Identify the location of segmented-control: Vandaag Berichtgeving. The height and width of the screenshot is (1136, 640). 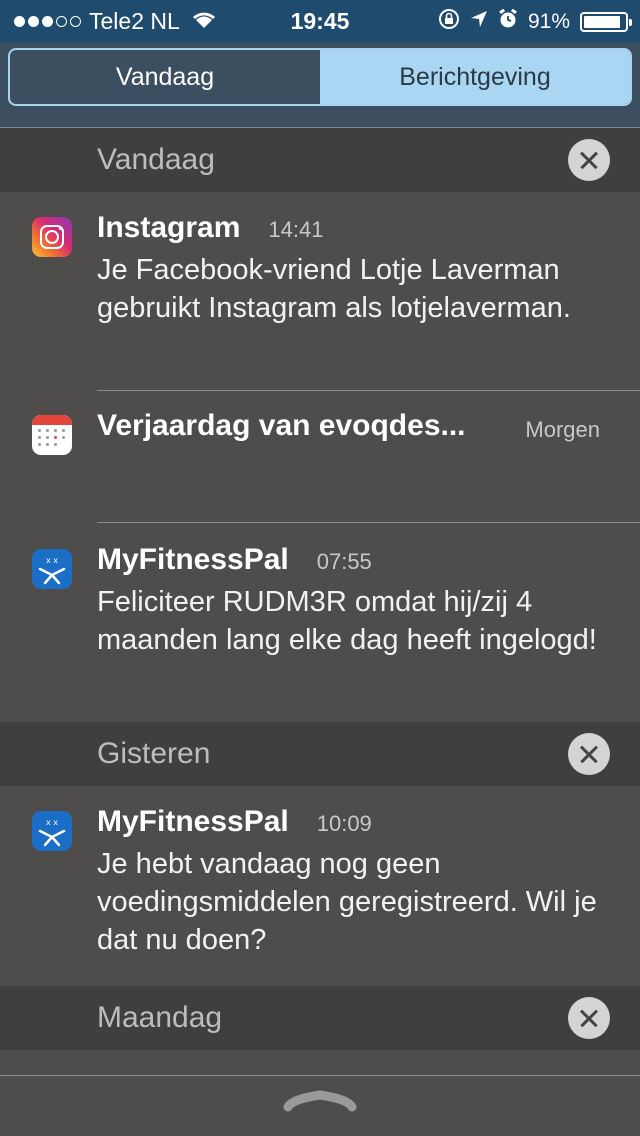
(320, 77).